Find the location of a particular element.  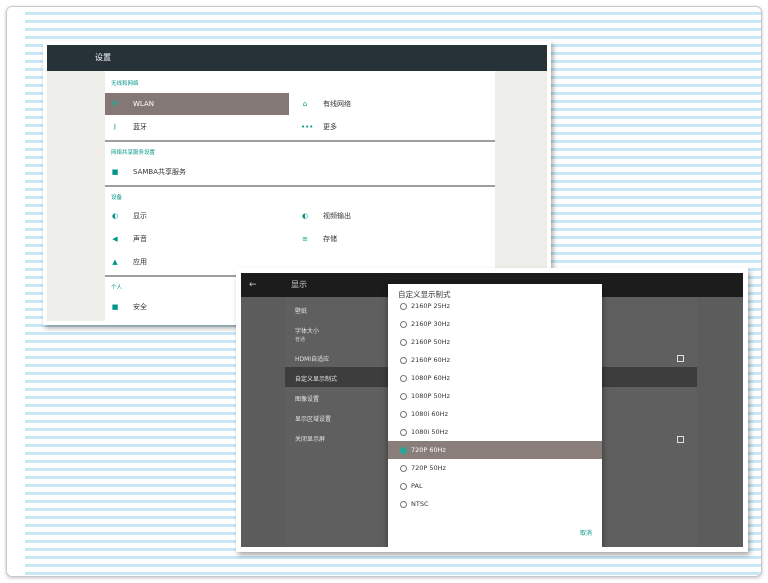

option-label: 2160P 30Hz is located at coordinates (431, 324).